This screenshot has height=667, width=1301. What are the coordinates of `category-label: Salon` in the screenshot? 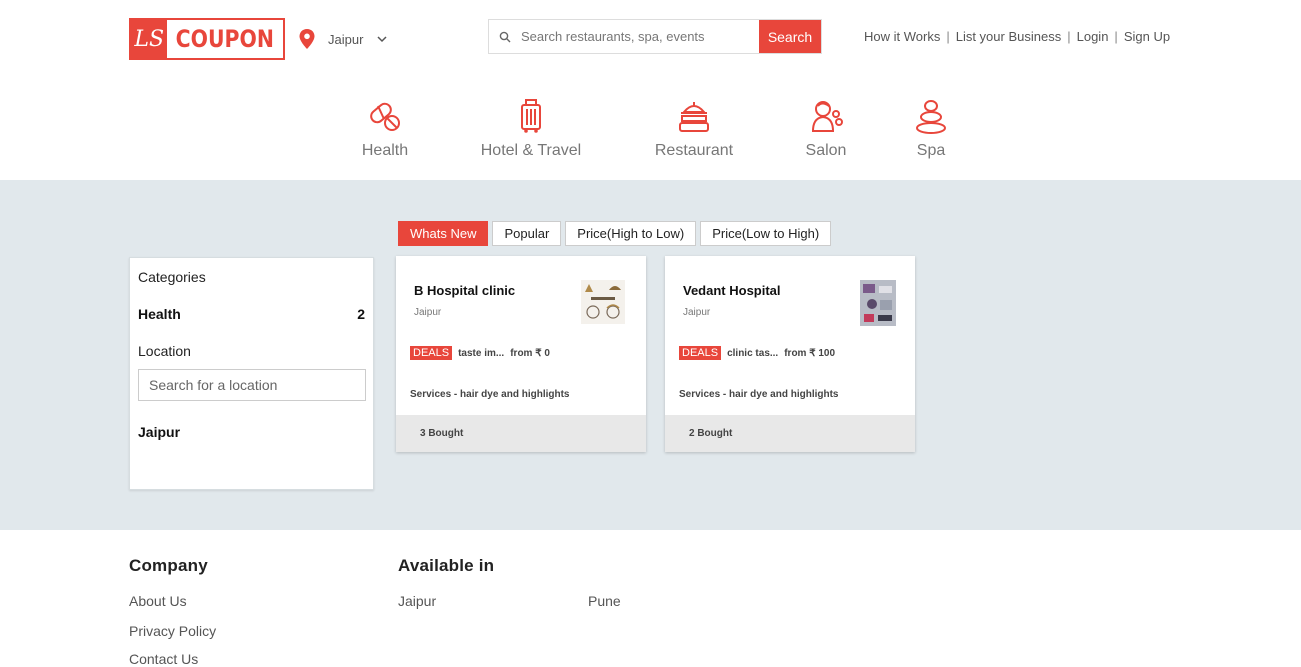 It's located at (826, 150).